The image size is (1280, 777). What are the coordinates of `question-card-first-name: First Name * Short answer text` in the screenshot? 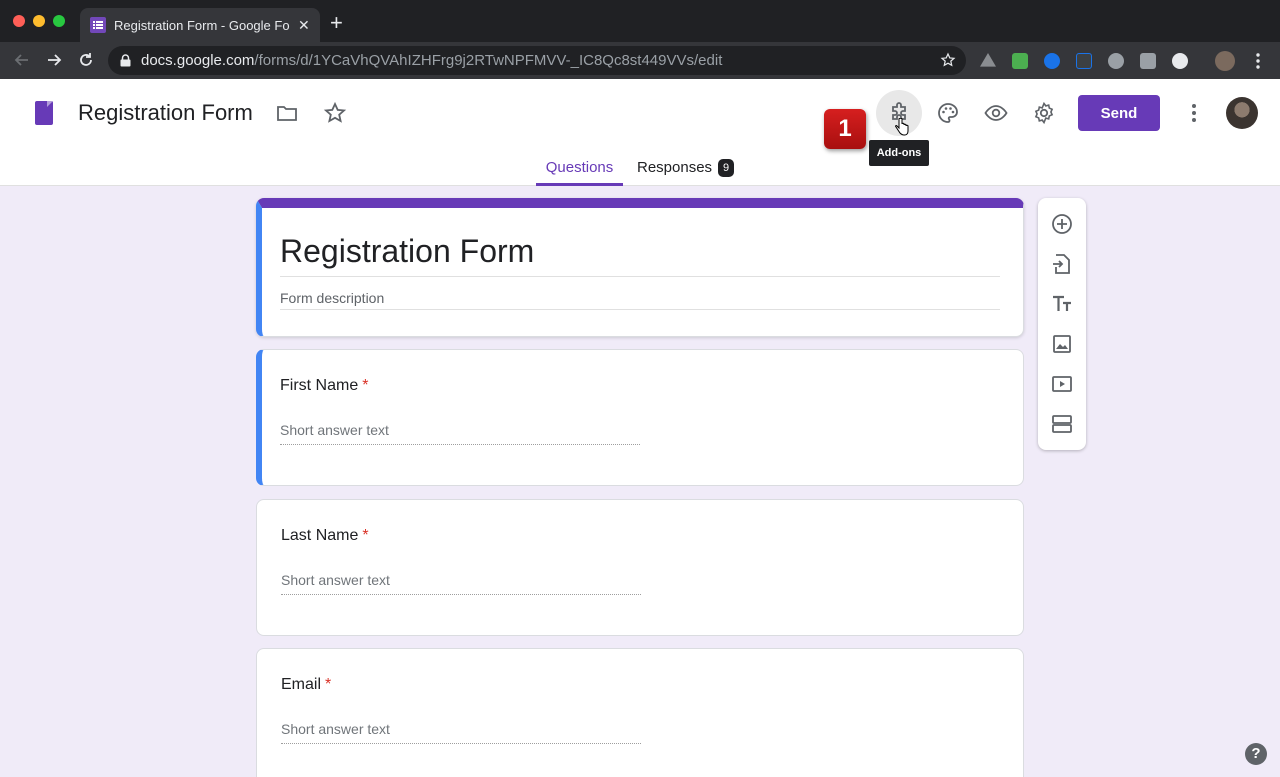 It's located at (640, 417).